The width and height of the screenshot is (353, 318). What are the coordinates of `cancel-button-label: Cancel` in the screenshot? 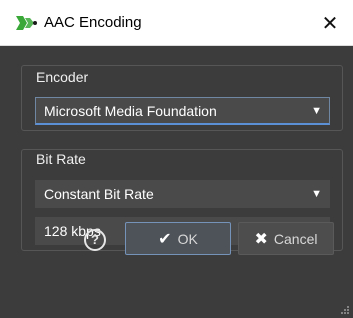 It's located at (295, 238).